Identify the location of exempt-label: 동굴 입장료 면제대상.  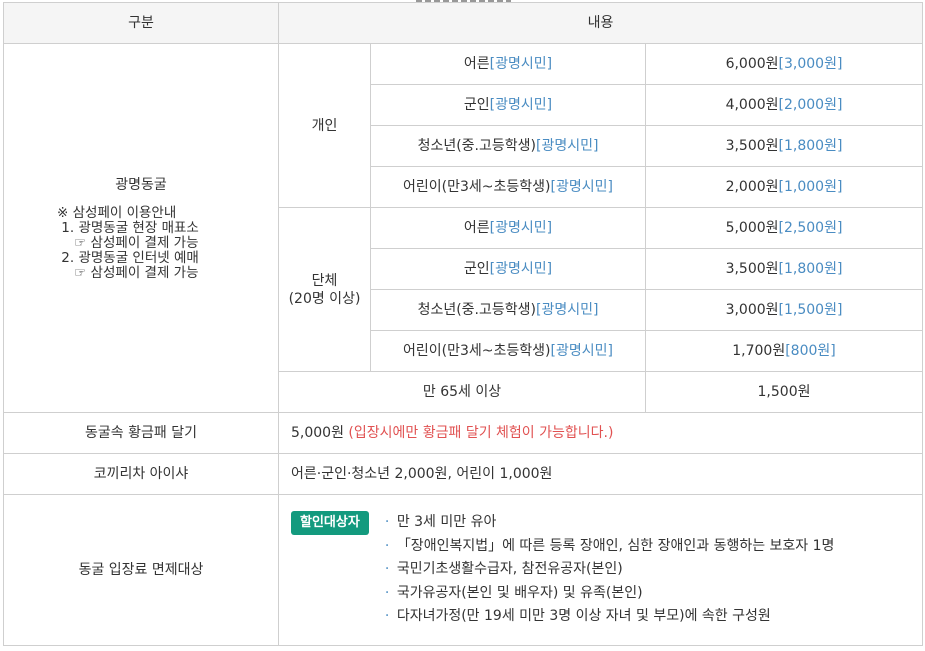
(141, 570).